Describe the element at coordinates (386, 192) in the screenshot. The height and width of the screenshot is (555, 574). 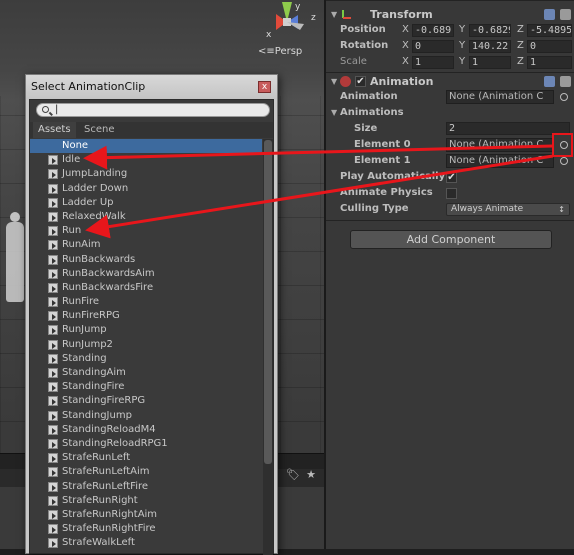
I see `animate-physics-label: Animate Physics` at that location.